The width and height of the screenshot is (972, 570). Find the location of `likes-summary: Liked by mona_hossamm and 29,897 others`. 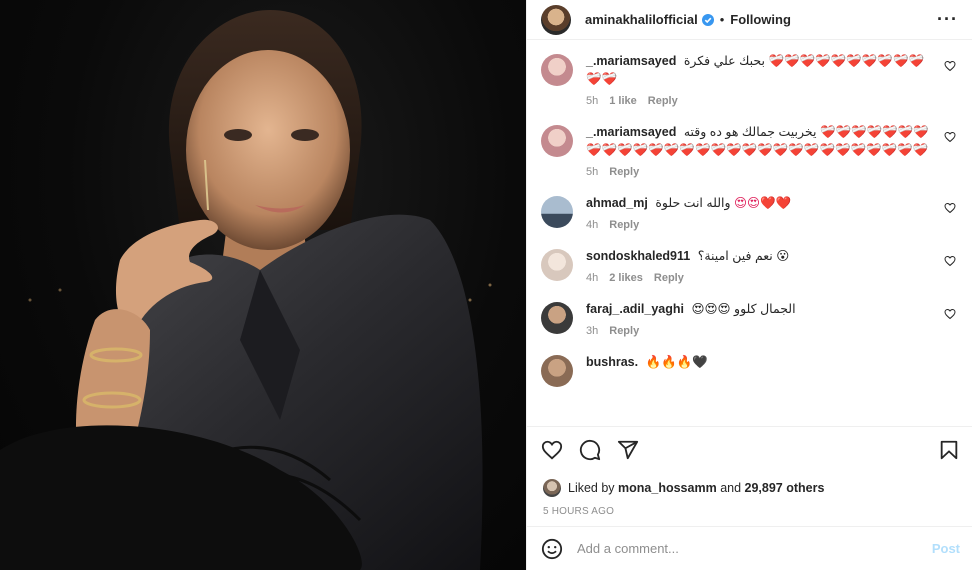

likes-summary: Liked by mona_hossamm and 29,897 others is located at coordinates (749, 486).